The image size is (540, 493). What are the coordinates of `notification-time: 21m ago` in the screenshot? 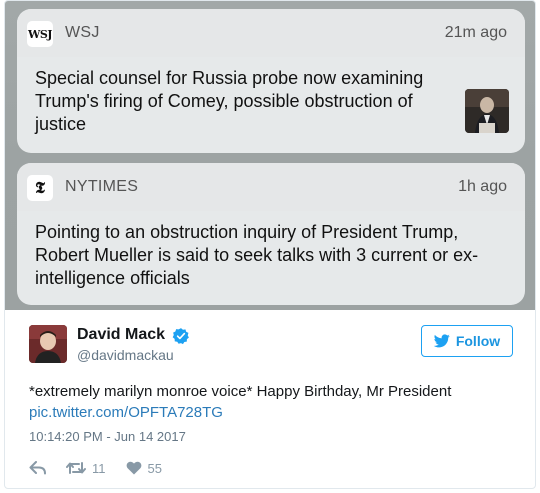 It's located at (475, 32).